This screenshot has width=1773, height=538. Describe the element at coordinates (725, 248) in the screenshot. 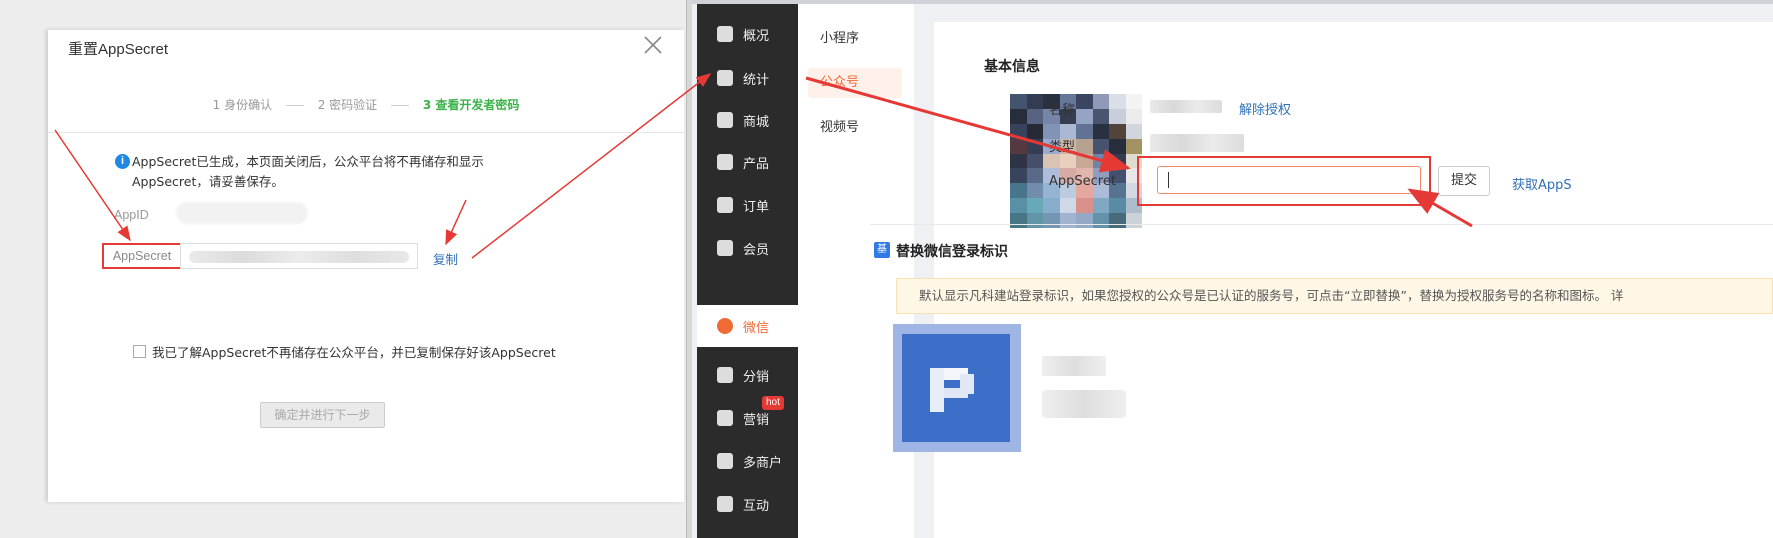

I see `crown-icon` at that location.